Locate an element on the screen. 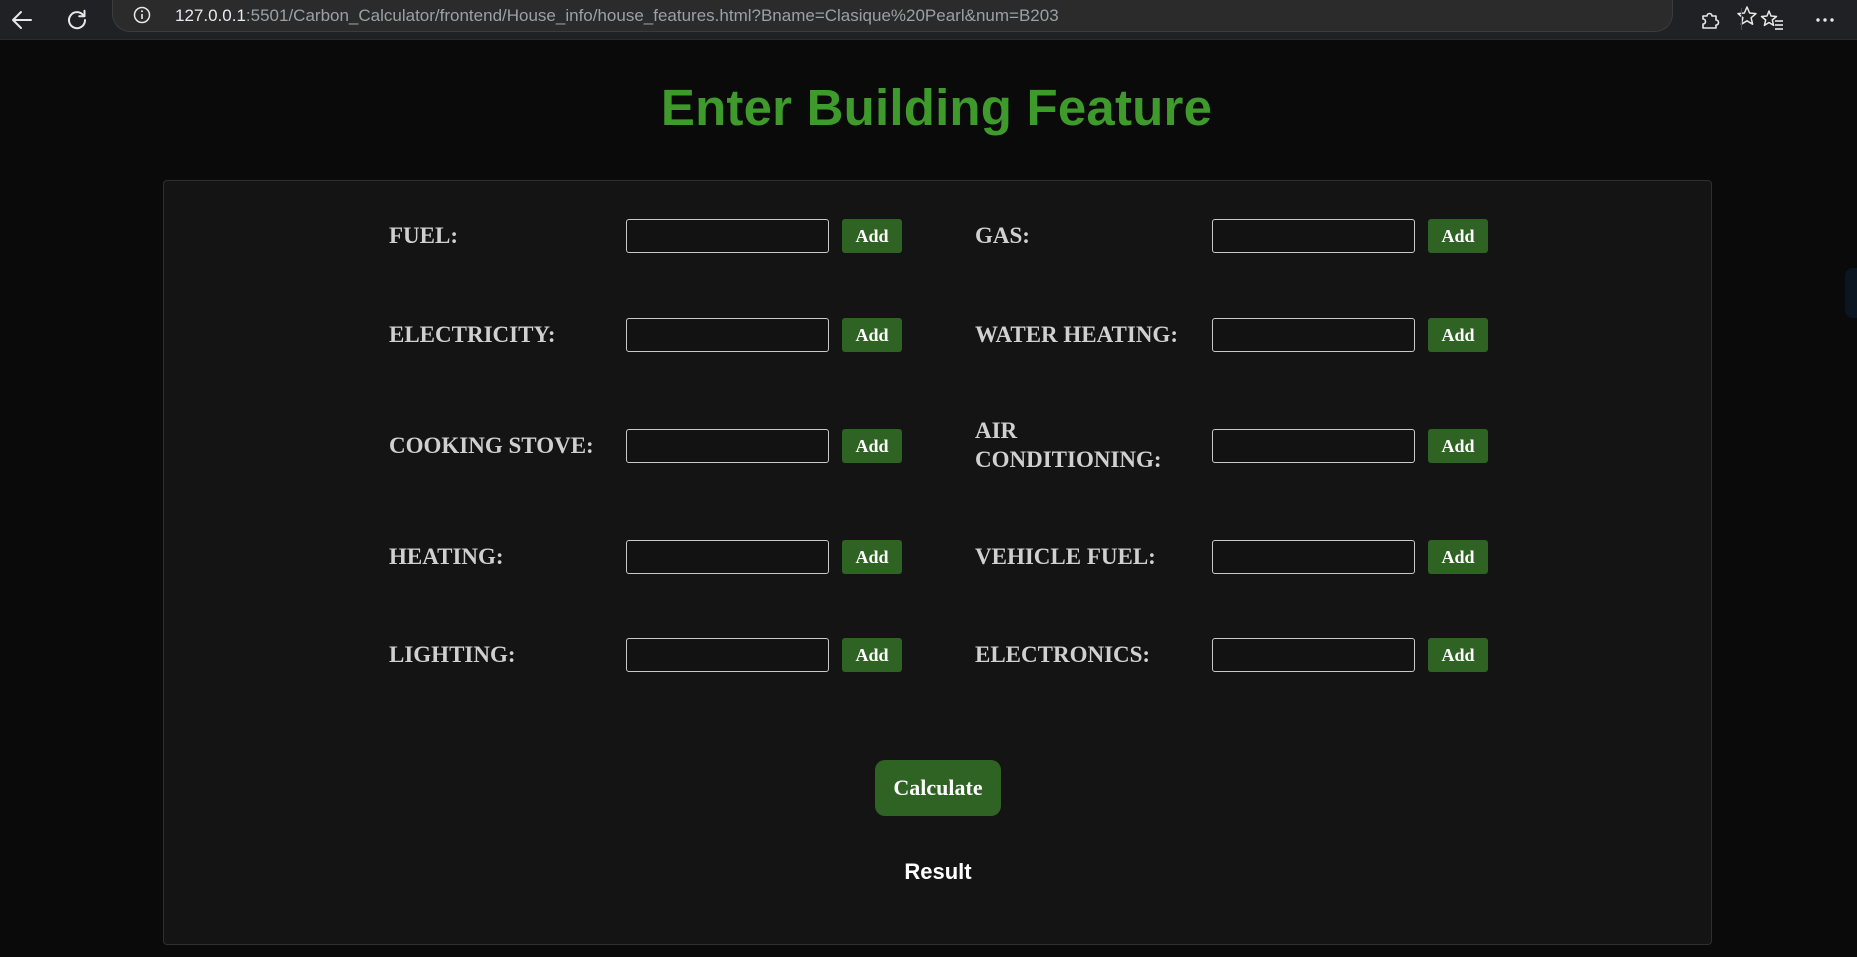 This screenshot has height=957, width=1857. vehicle-fuel-label: VEHICLE FUEL: is located at coordinates (1065, 556).